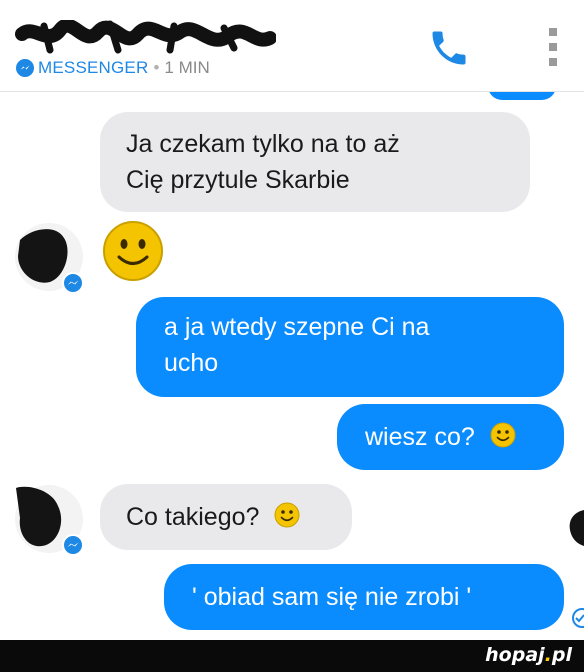  I want to click on message-line: a ja wtedy szepne Ci na, so click(297, 327).